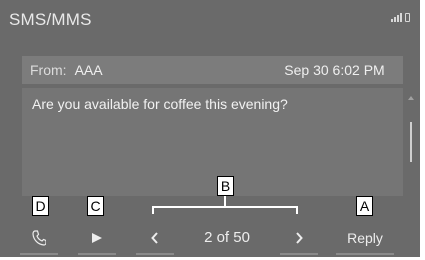  I want to click on call-button, so click(39, 239).